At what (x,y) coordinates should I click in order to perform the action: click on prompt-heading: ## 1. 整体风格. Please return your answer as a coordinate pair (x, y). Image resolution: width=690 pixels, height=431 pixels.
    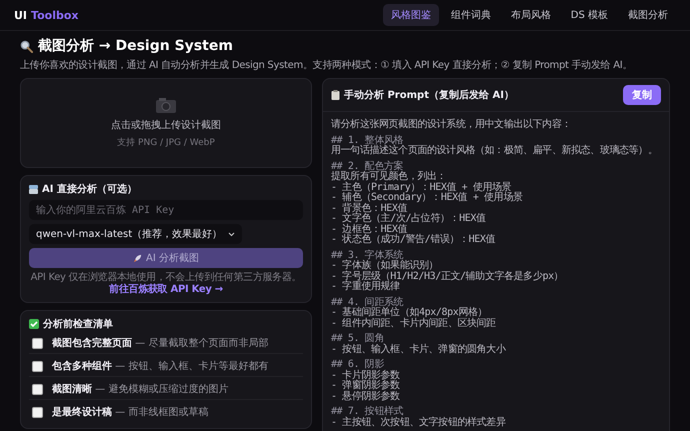
    Looking at the image, I should click on (367, 141).